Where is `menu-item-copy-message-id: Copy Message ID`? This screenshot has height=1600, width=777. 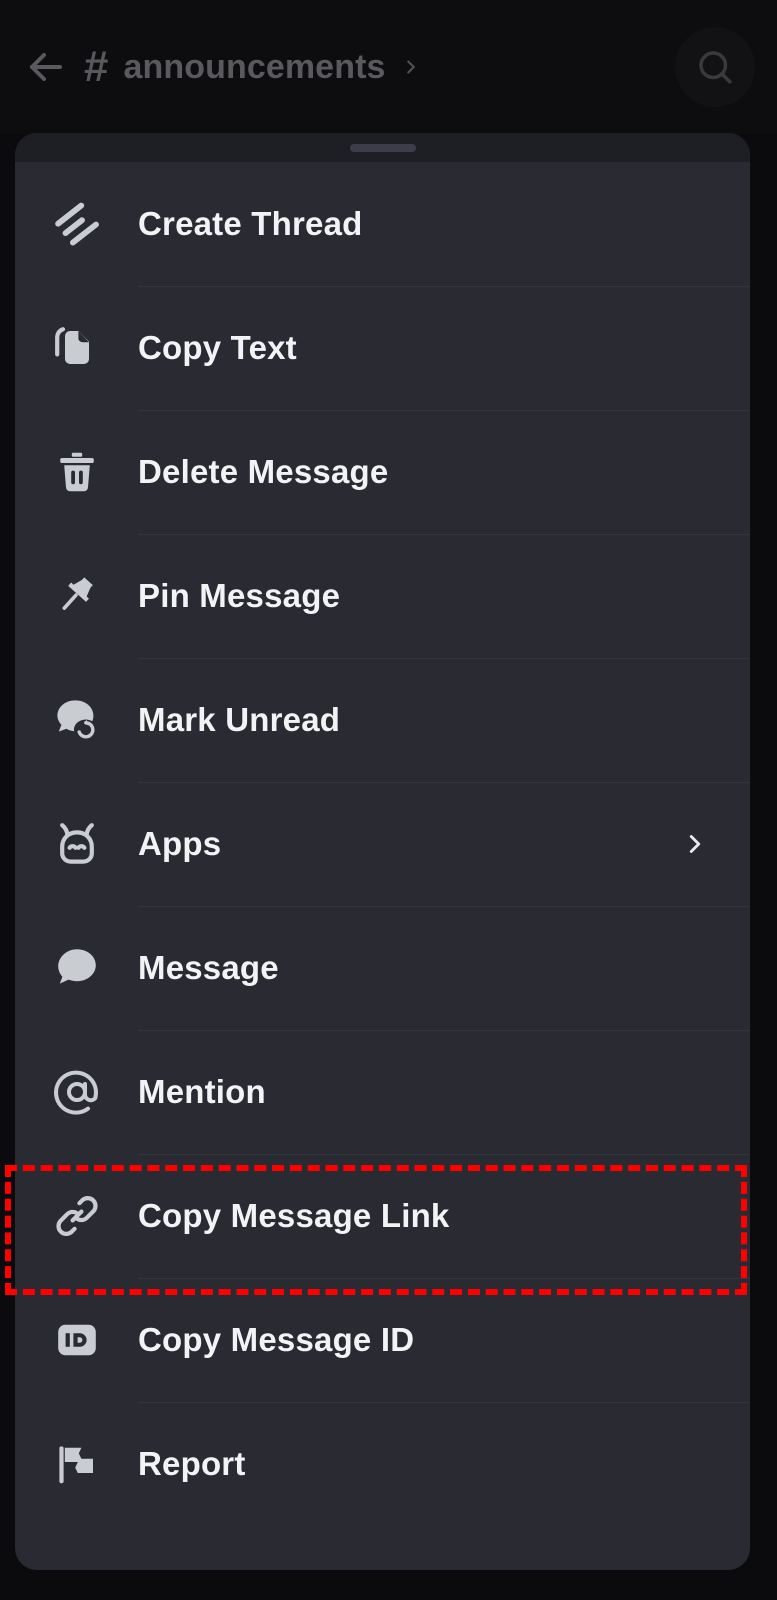
menu-item-copy-message-id: Copy Message ID is located at coordinates (382, 1340).